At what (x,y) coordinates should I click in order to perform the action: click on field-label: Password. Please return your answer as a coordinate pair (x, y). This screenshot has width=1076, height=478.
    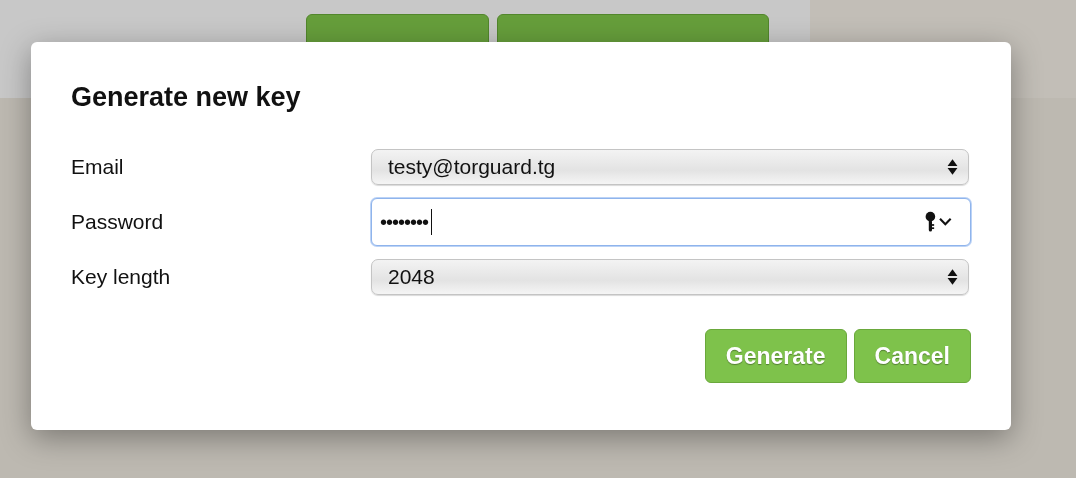
    Looking at the image, I should click on (118, 222).